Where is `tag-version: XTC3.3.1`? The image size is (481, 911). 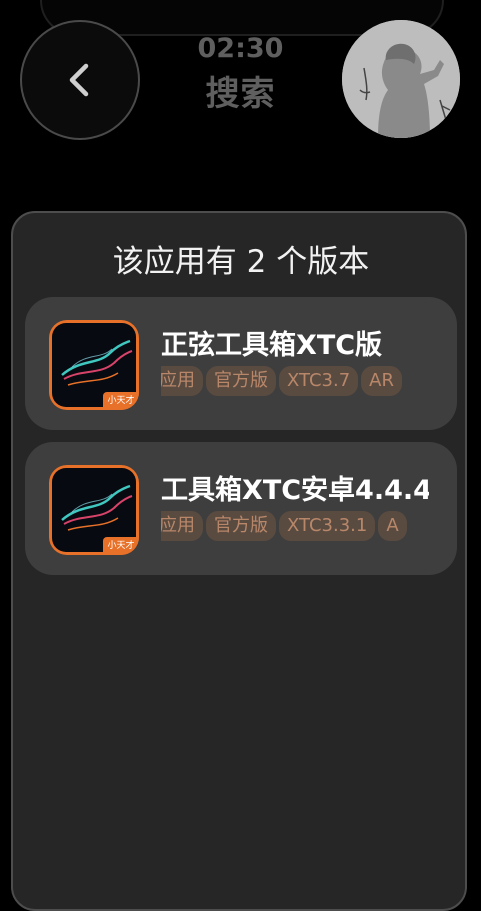 tag-version: XTC3.3.1 is located at coordinates (327, 526).